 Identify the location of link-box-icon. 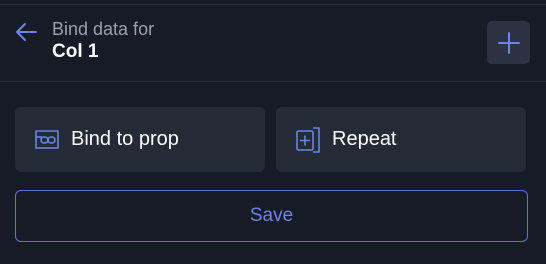
(48, 140).